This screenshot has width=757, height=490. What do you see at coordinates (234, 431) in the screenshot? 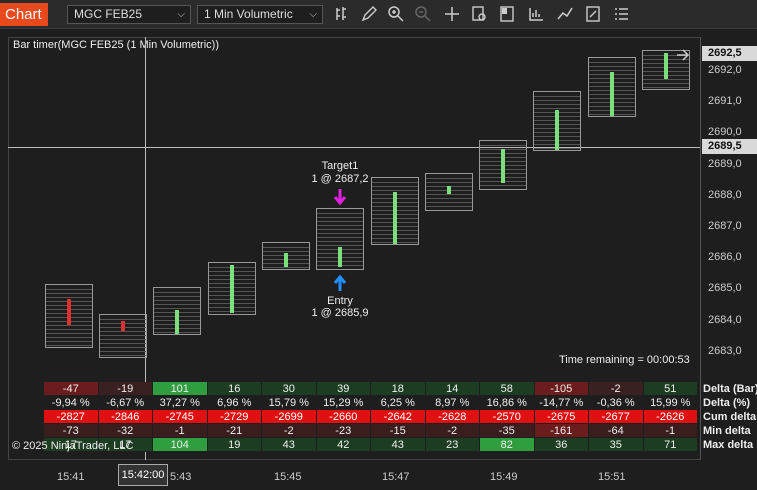
I see `stat-cell-min: -21` at bounding box center [234, 431].